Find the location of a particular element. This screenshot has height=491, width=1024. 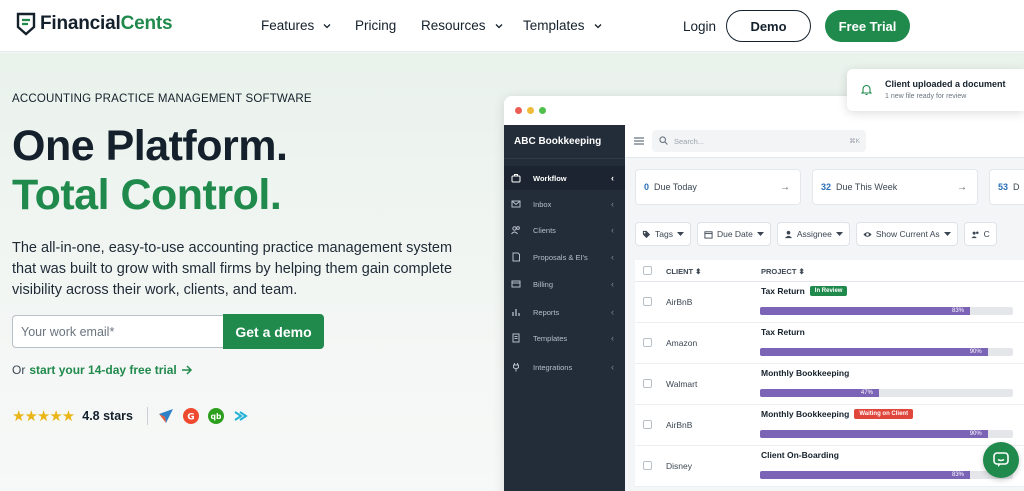

bell-icon is located at coordinates (866, 90).